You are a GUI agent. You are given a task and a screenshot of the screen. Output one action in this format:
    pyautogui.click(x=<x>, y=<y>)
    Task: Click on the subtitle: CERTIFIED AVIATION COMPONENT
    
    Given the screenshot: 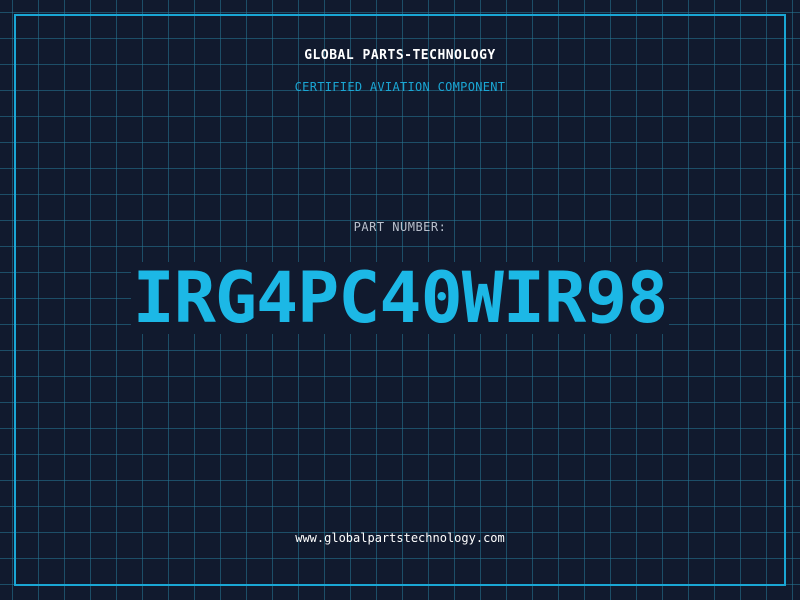 What is the action you would take?
    pyautogui.click(x=400, y=87)
    